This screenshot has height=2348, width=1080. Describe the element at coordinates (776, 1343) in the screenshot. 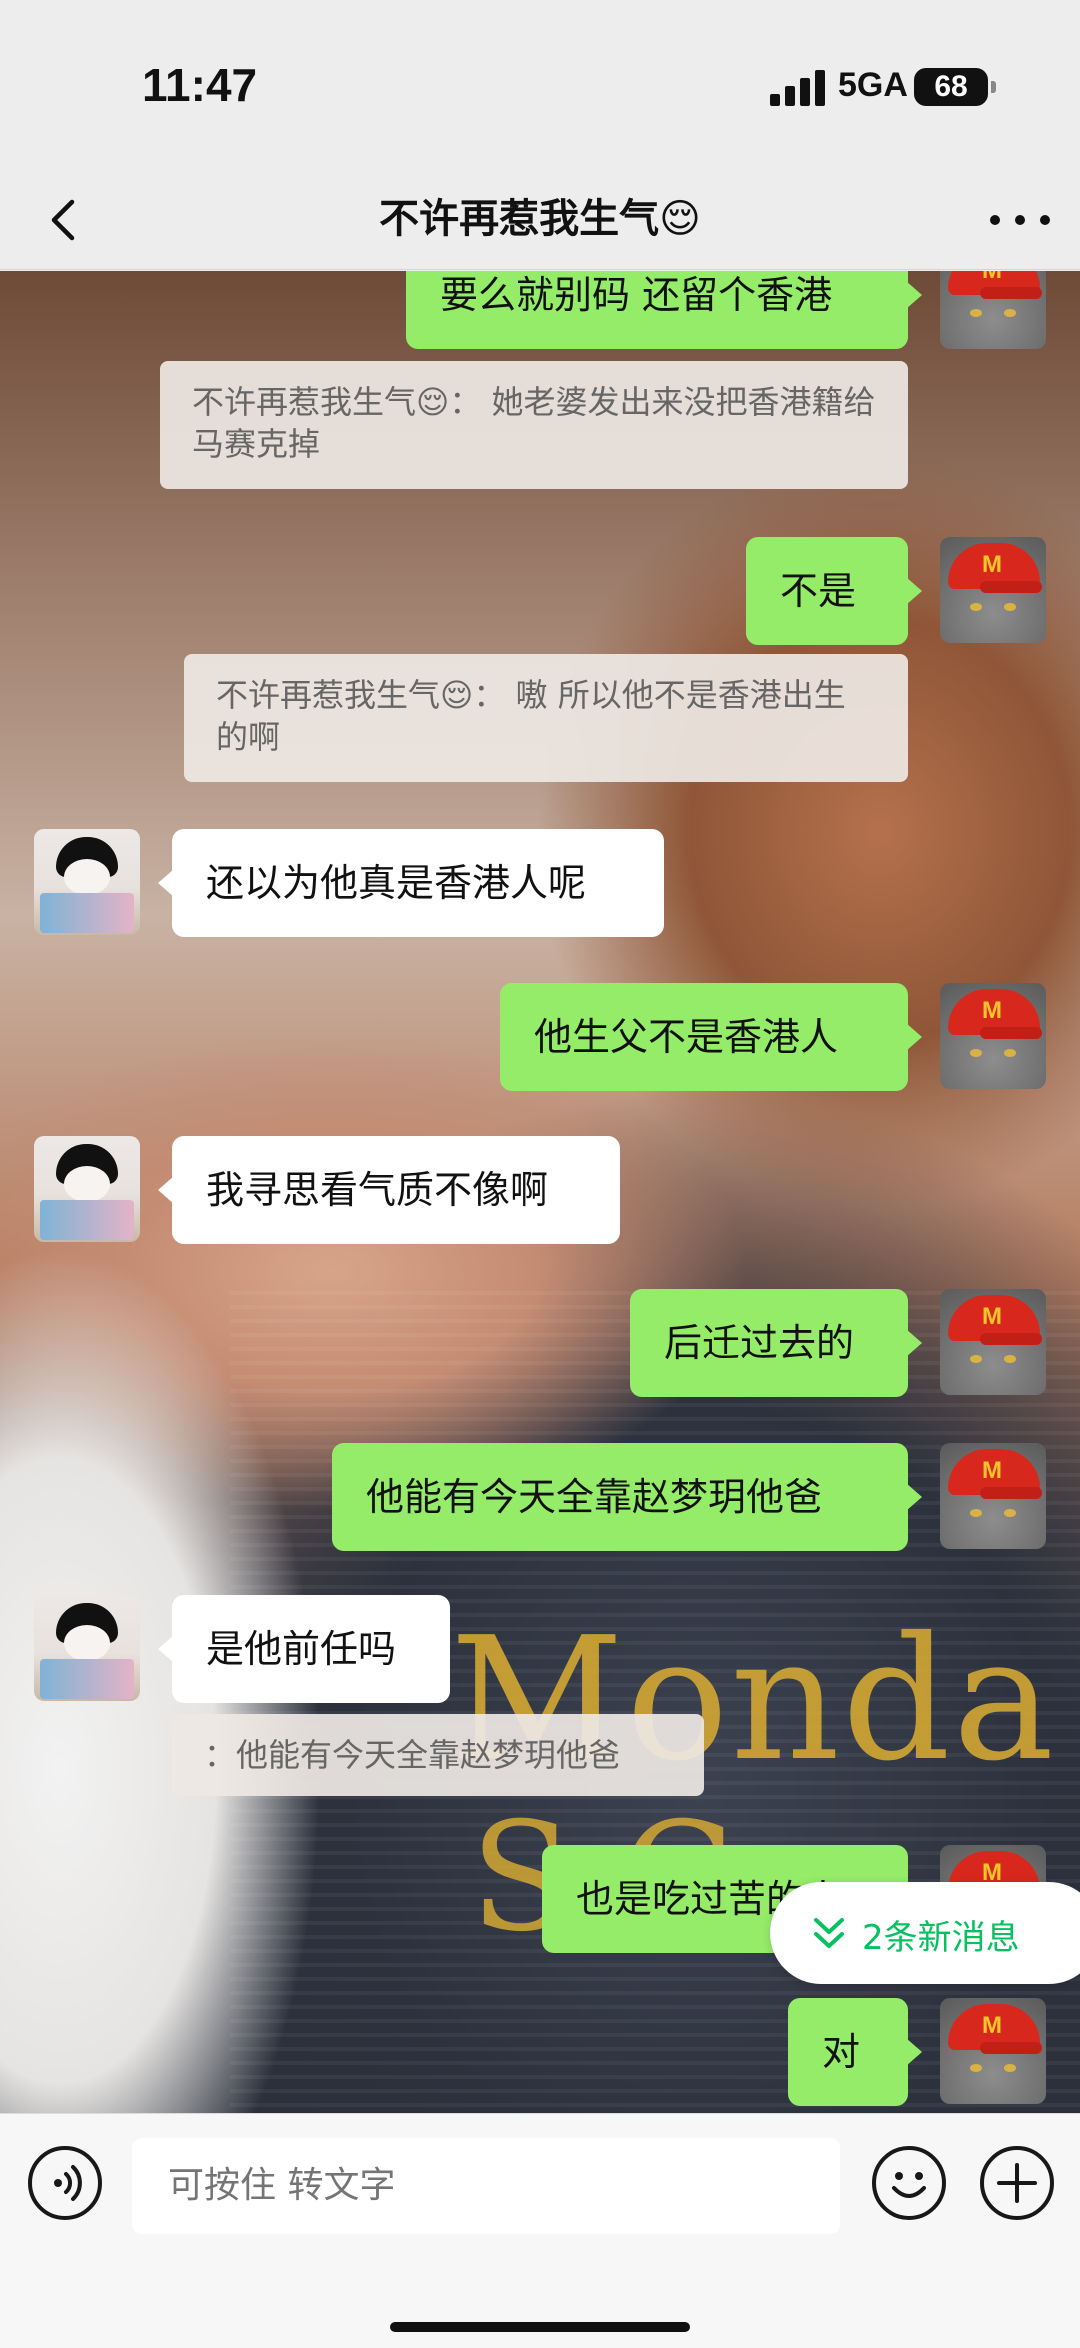

I see `message-bubble: 后迁过去的` at that location.